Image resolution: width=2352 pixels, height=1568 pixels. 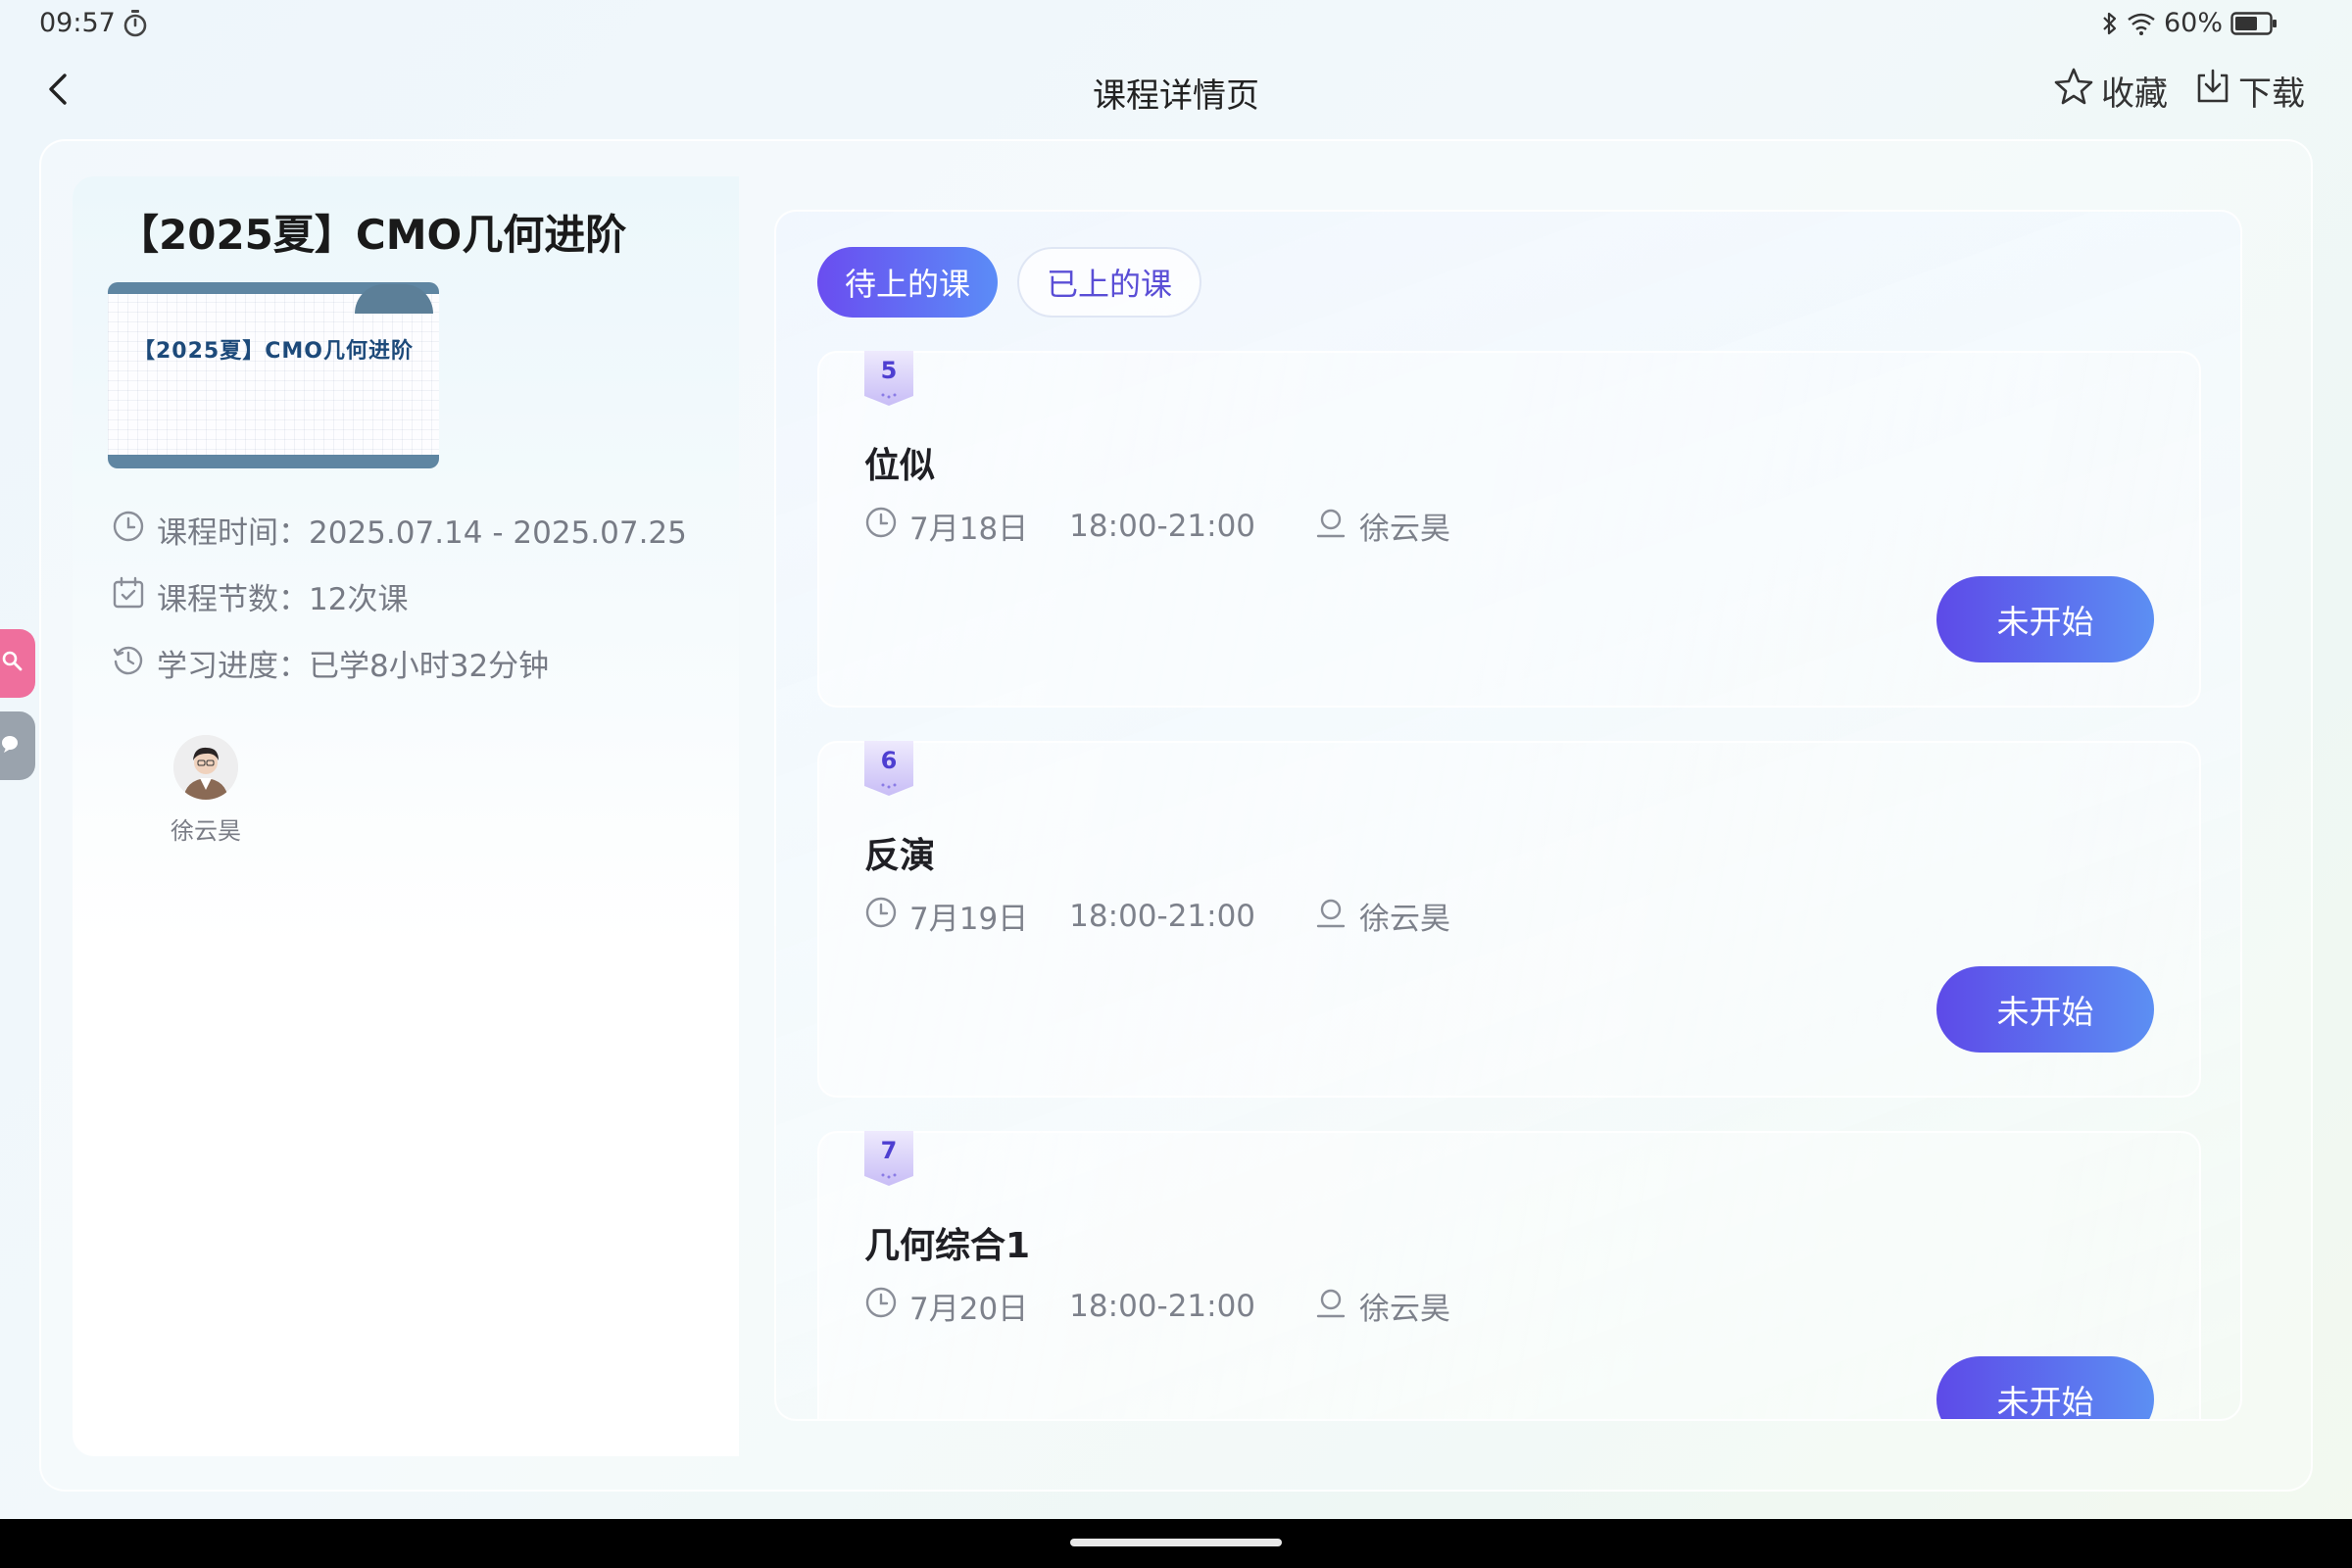 I want to click on tab-upcoming: 待上的课, so click(x=908, y=282).